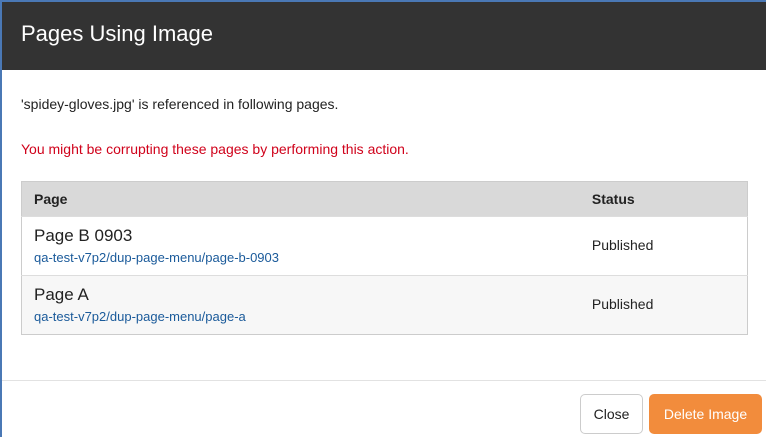 The image size is (766, 437). Describe the element at coordinates (663, 199) in the screenshot. I see `column-header-status: Status` at that location.